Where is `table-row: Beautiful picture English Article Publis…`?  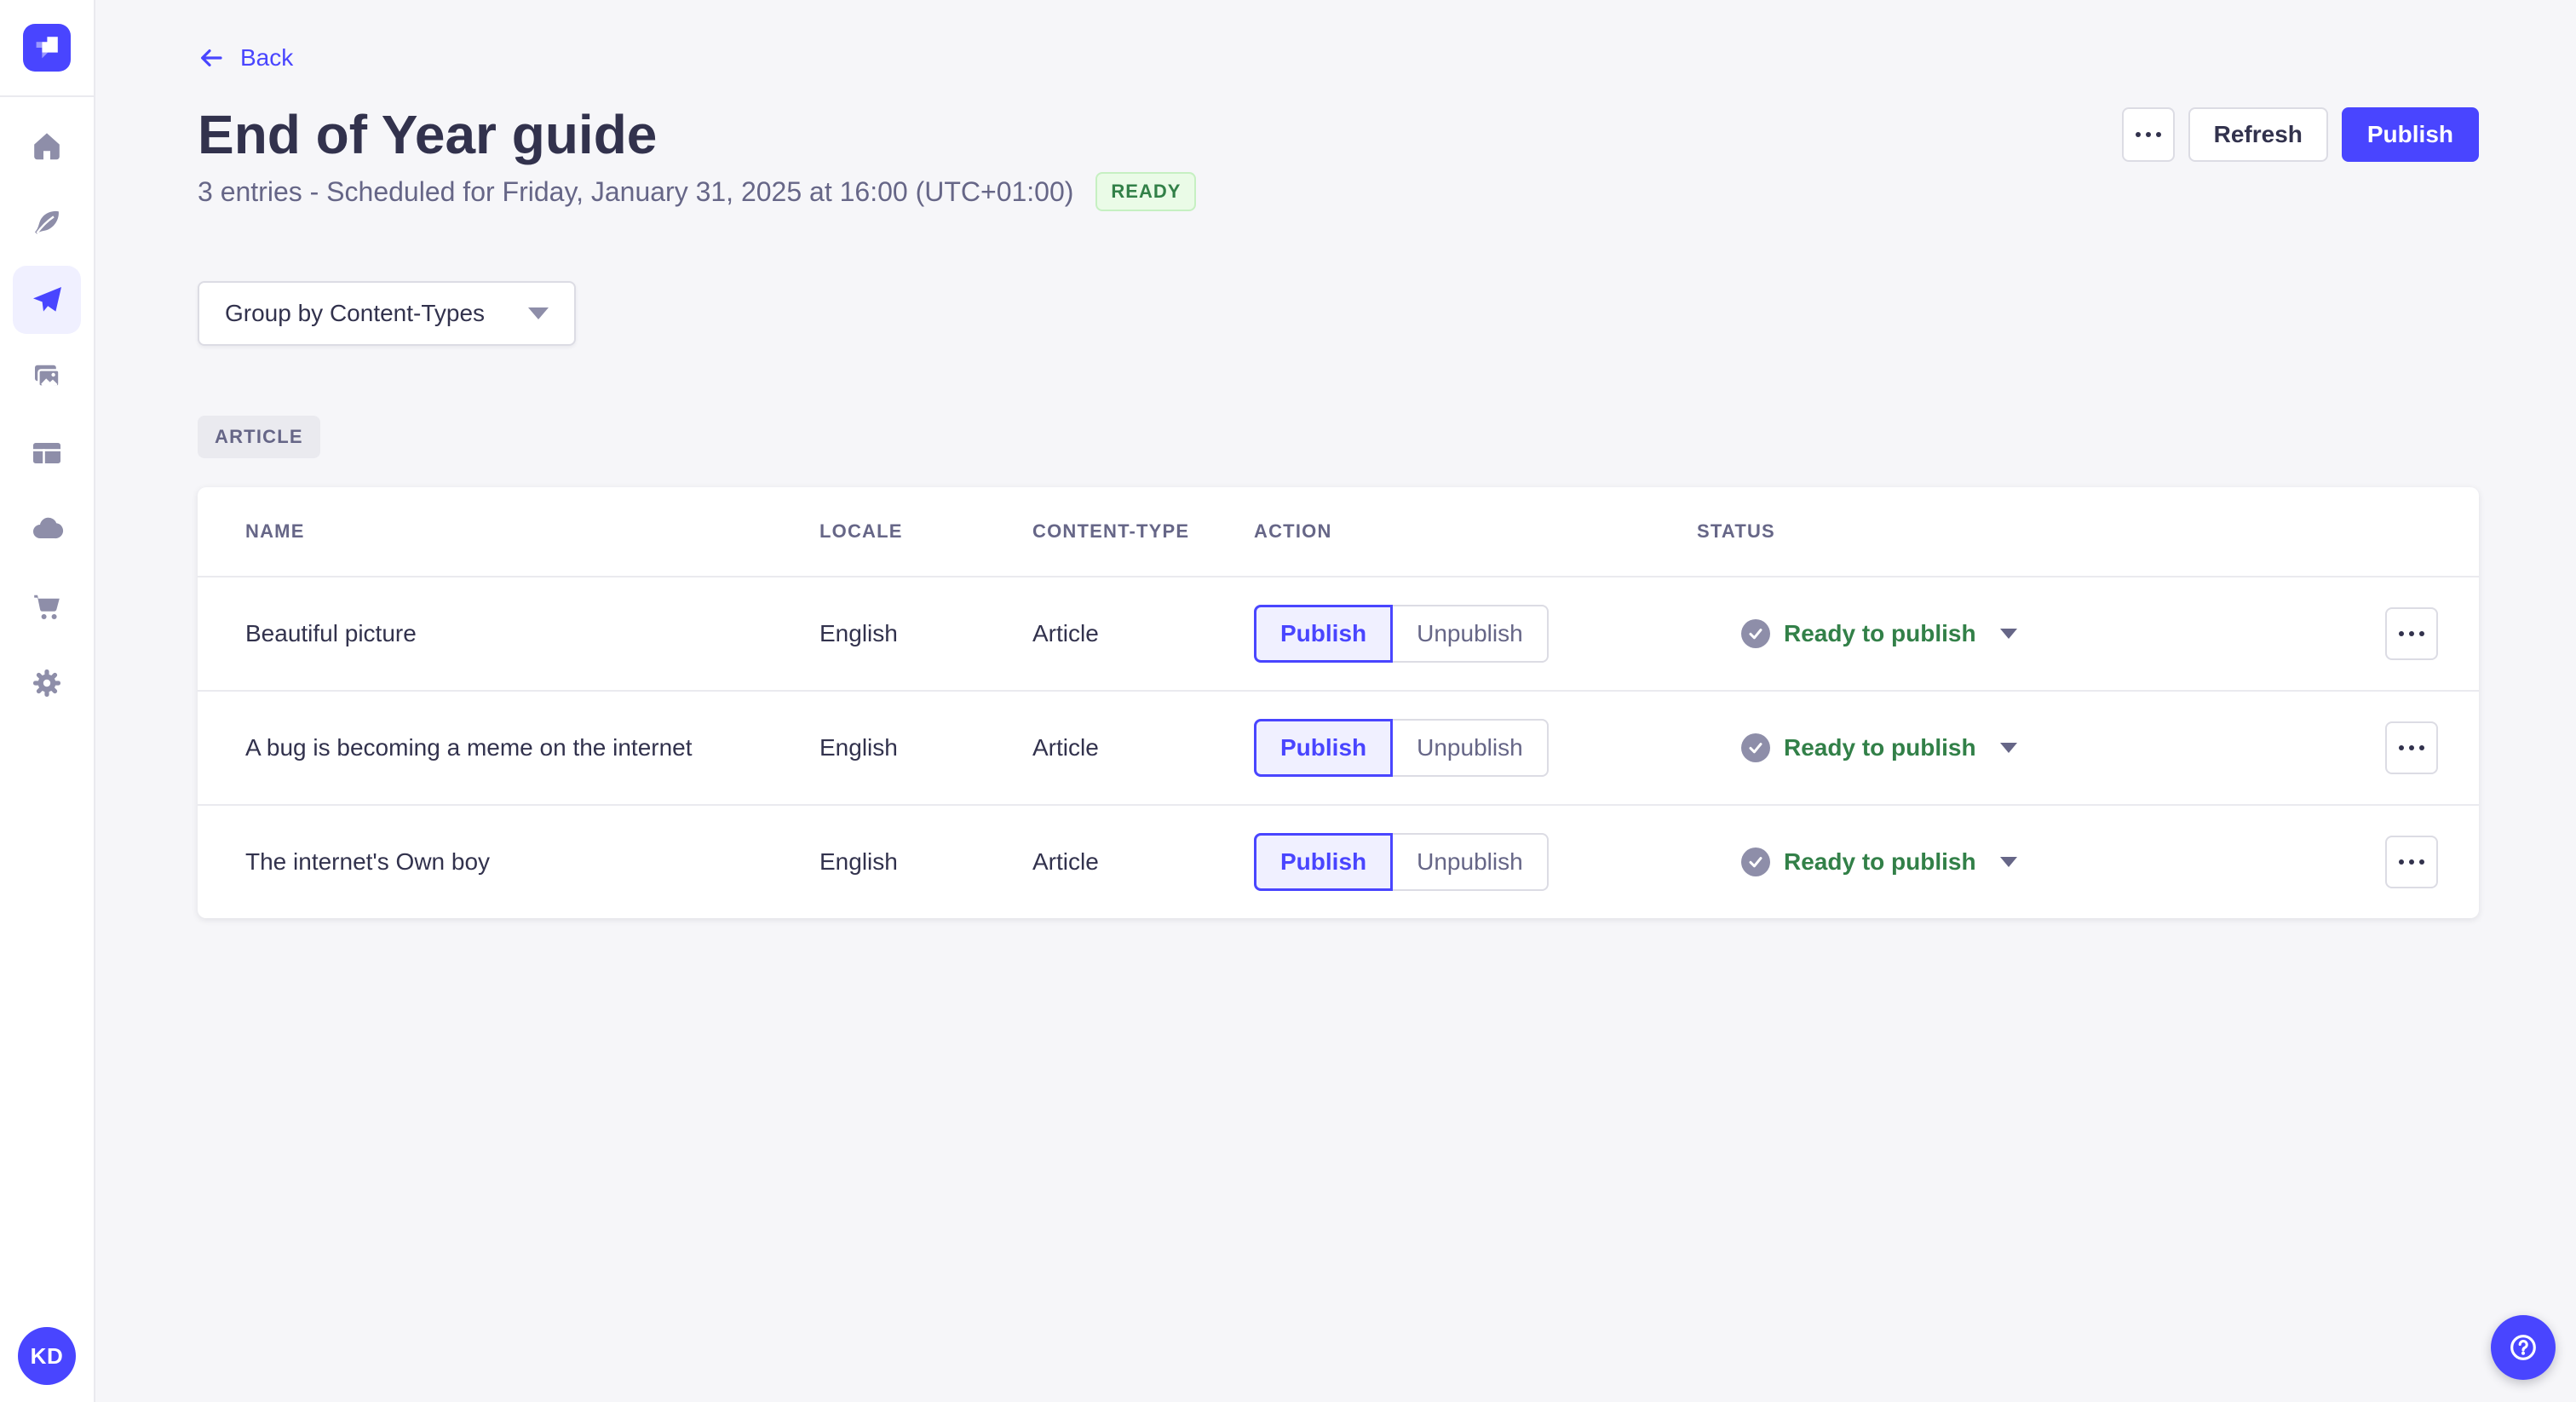
table-row: Beautiful picture English Article Publis… is located at coordinates (1338, 633).